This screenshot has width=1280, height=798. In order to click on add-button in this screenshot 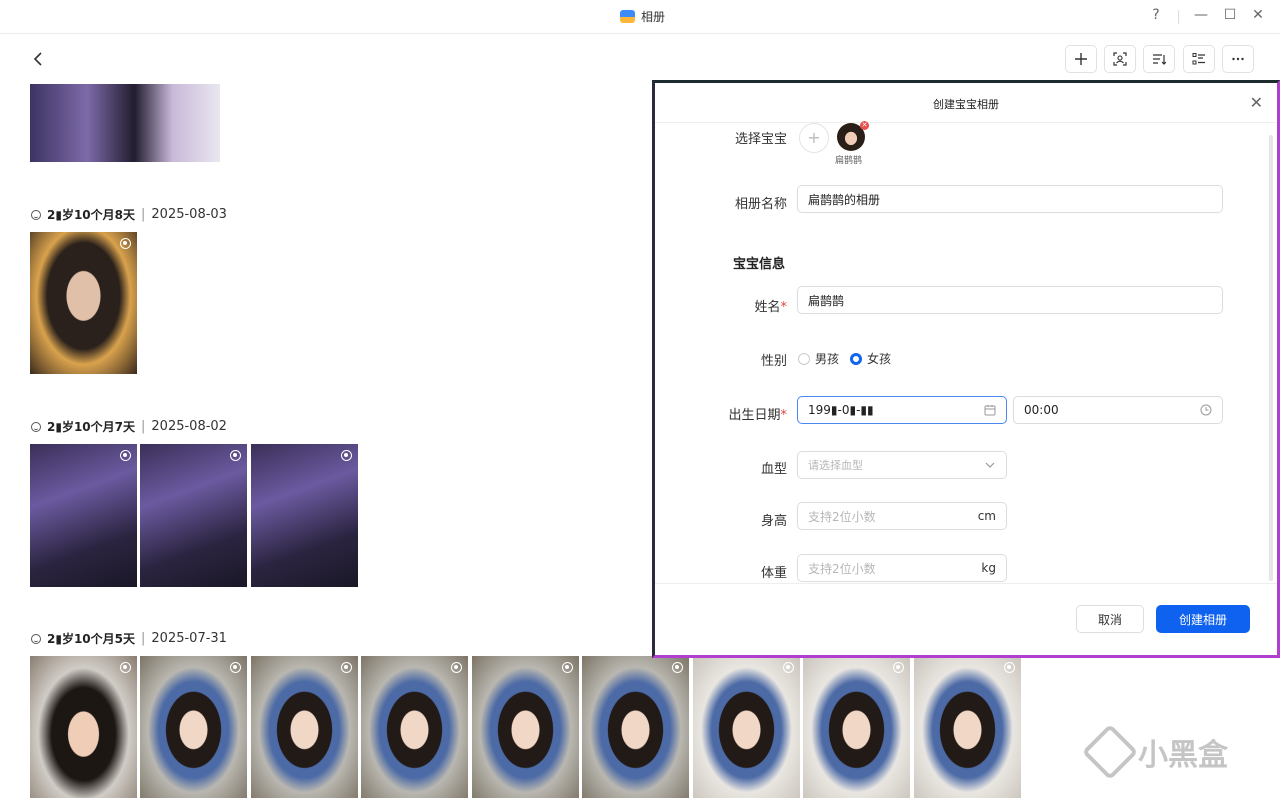, I will do `click(1081, 59)`.